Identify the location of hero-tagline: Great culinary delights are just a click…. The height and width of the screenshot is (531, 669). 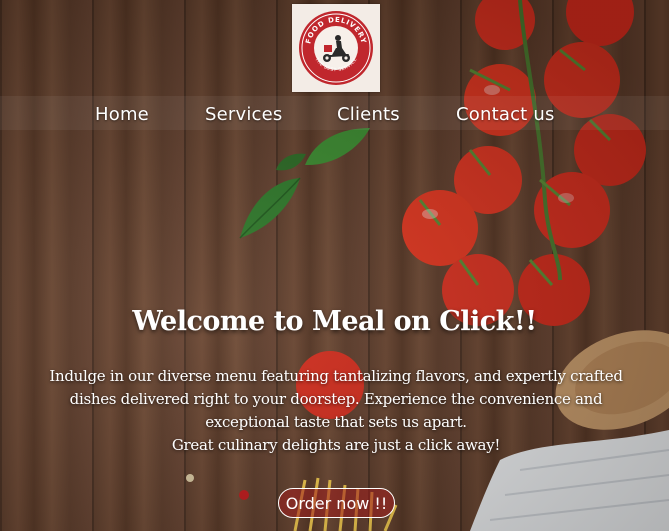
(336, 445).